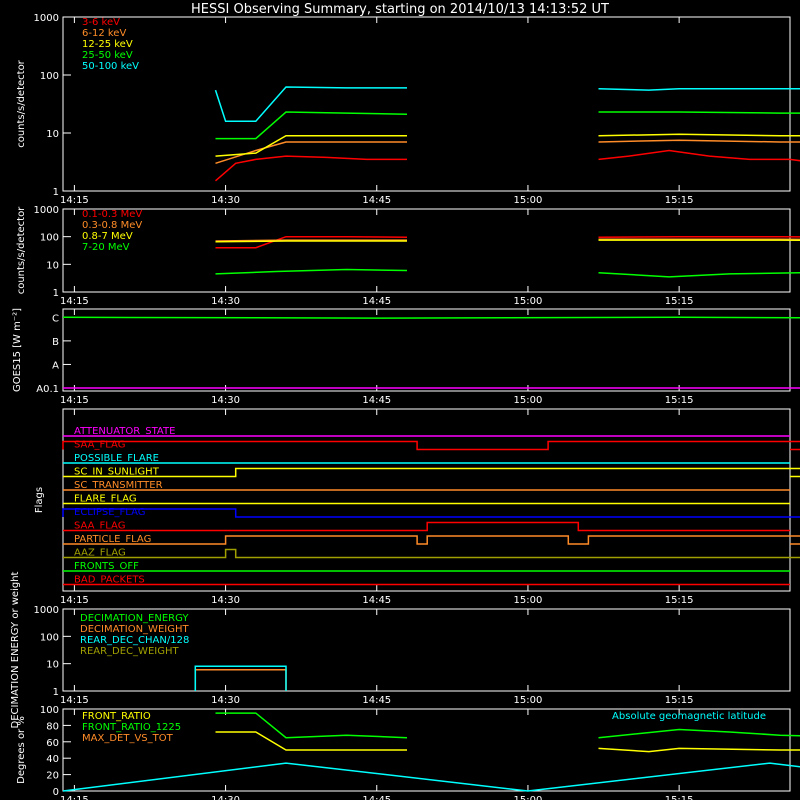 This screenshot has height=800, width=800. Describe the element at coordinates (106, 247) in the screenshot. I see `legend-entry: 7-20 MeV` at that location.